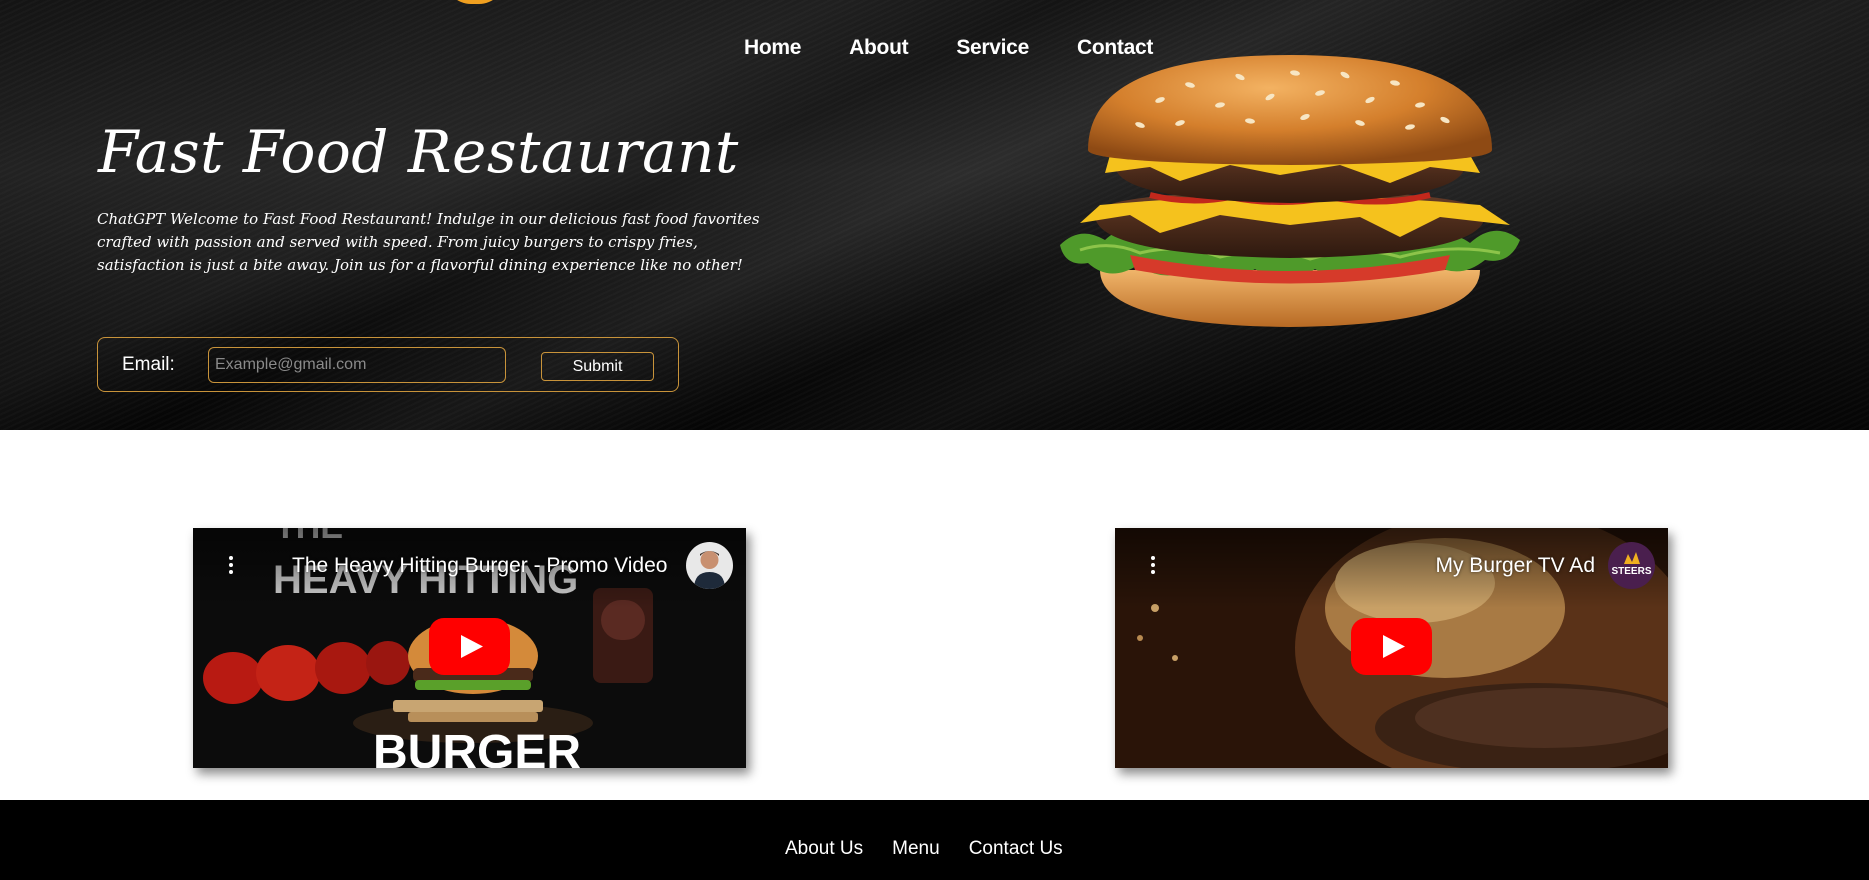  I want to click on email-input, so click(357, 365).